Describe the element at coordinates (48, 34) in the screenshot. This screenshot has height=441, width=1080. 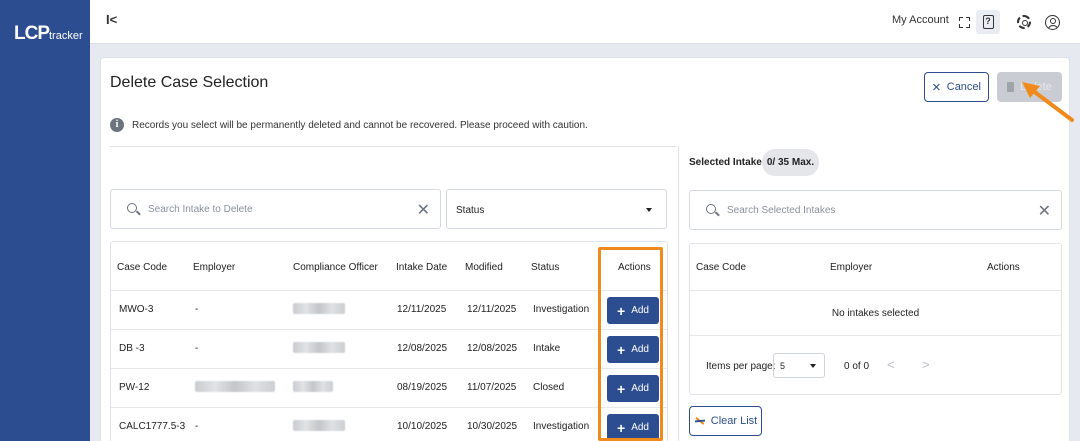
I see `app-logo: LCPtracker` at that location.